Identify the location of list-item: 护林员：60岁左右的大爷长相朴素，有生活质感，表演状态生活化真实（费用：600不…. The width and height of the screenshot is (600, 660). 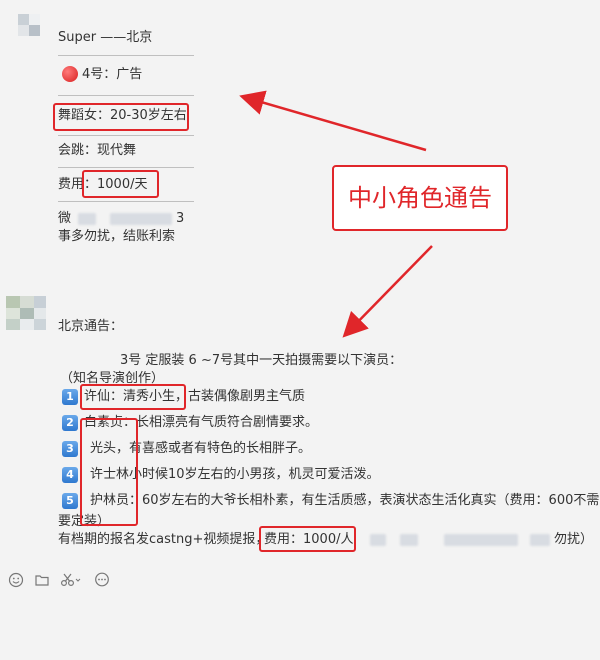
(345, 500).